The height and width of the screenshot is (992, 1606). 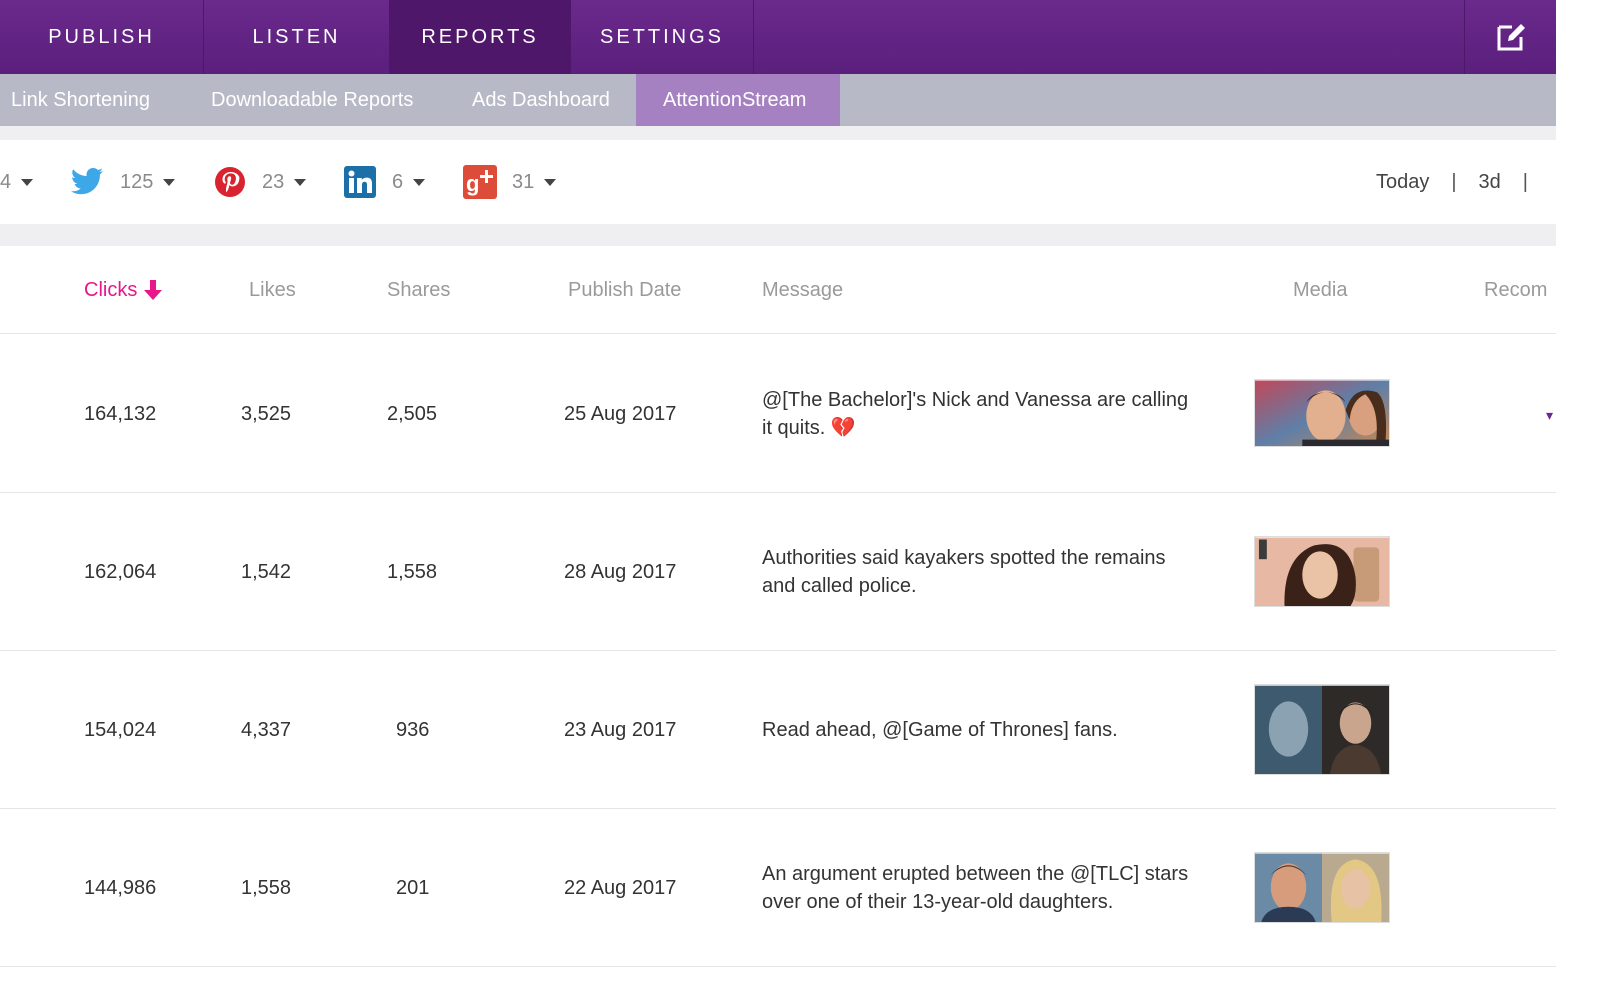 I want to click on network-filter-twitter: 125, so click(x=123, y=182).